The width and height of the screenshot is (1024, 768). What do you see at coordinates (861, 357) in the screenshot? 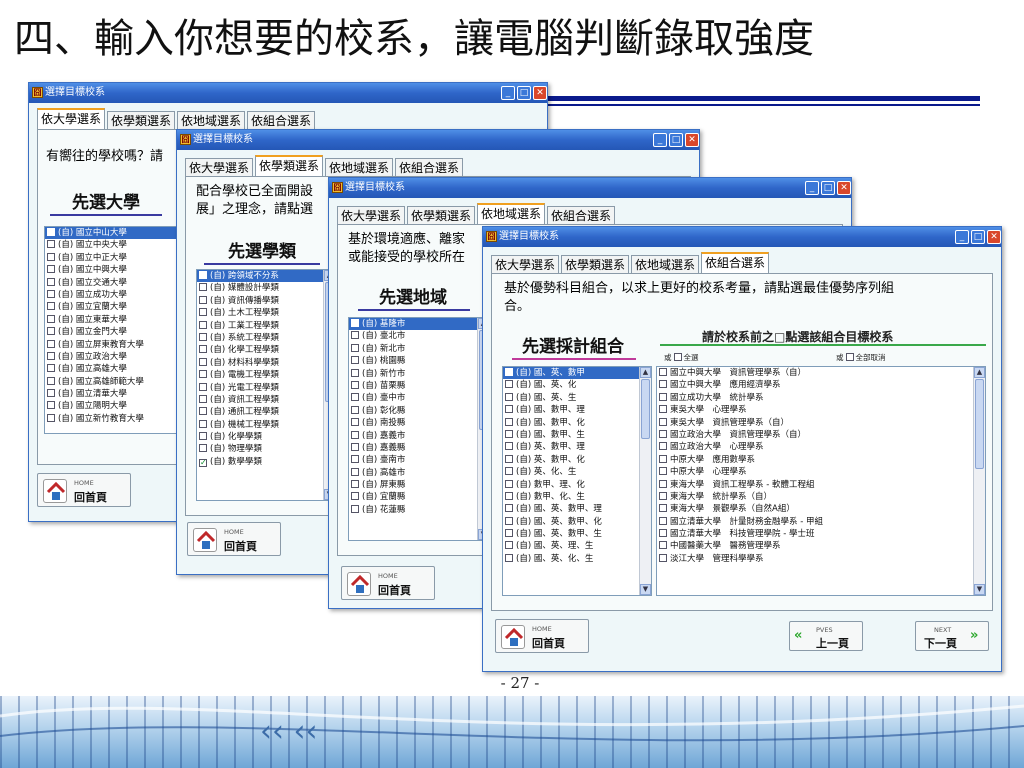
I see `deselect-all-row: 或 全部取消` at bounding box center [861, 357].